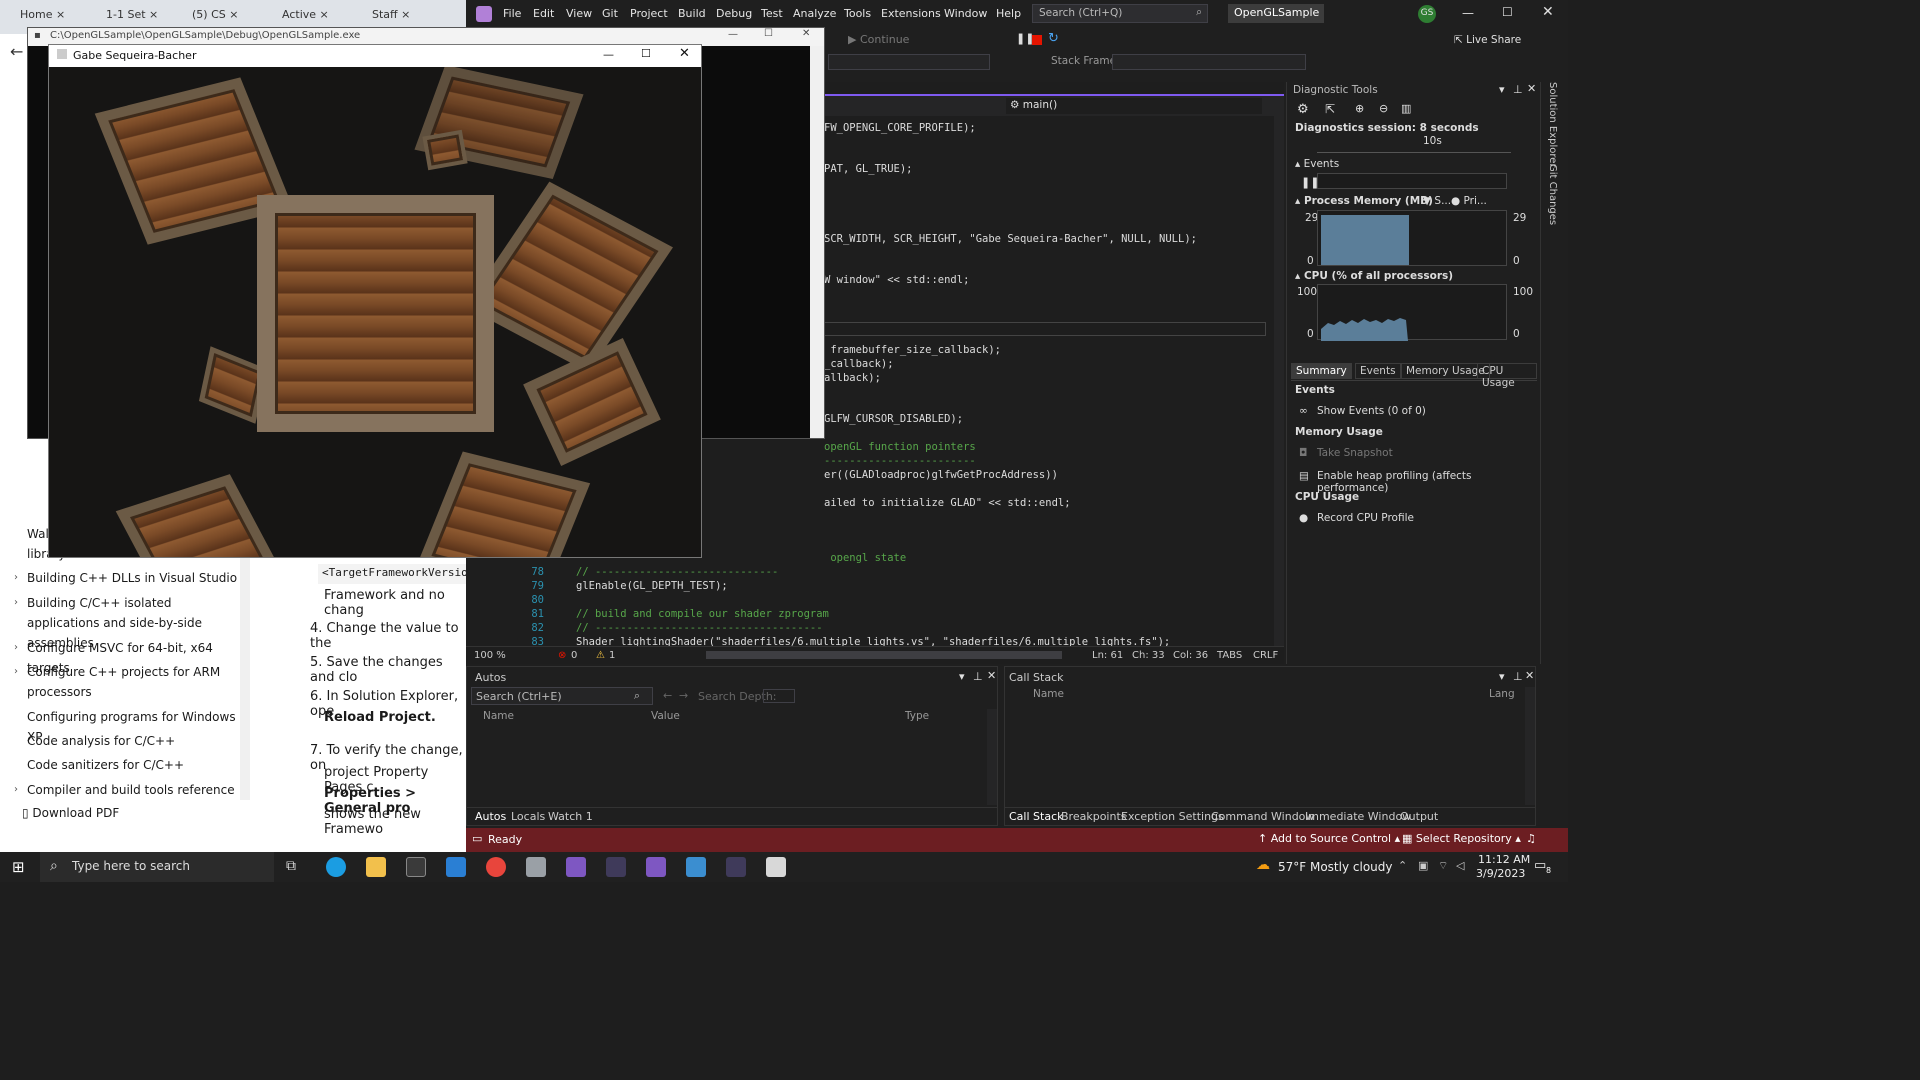 The image size is (1920, 1080). What do you see at coordinates (965, 13) in the screenshot?
I see `menu-window: Window` at bounding box center [965, 13].